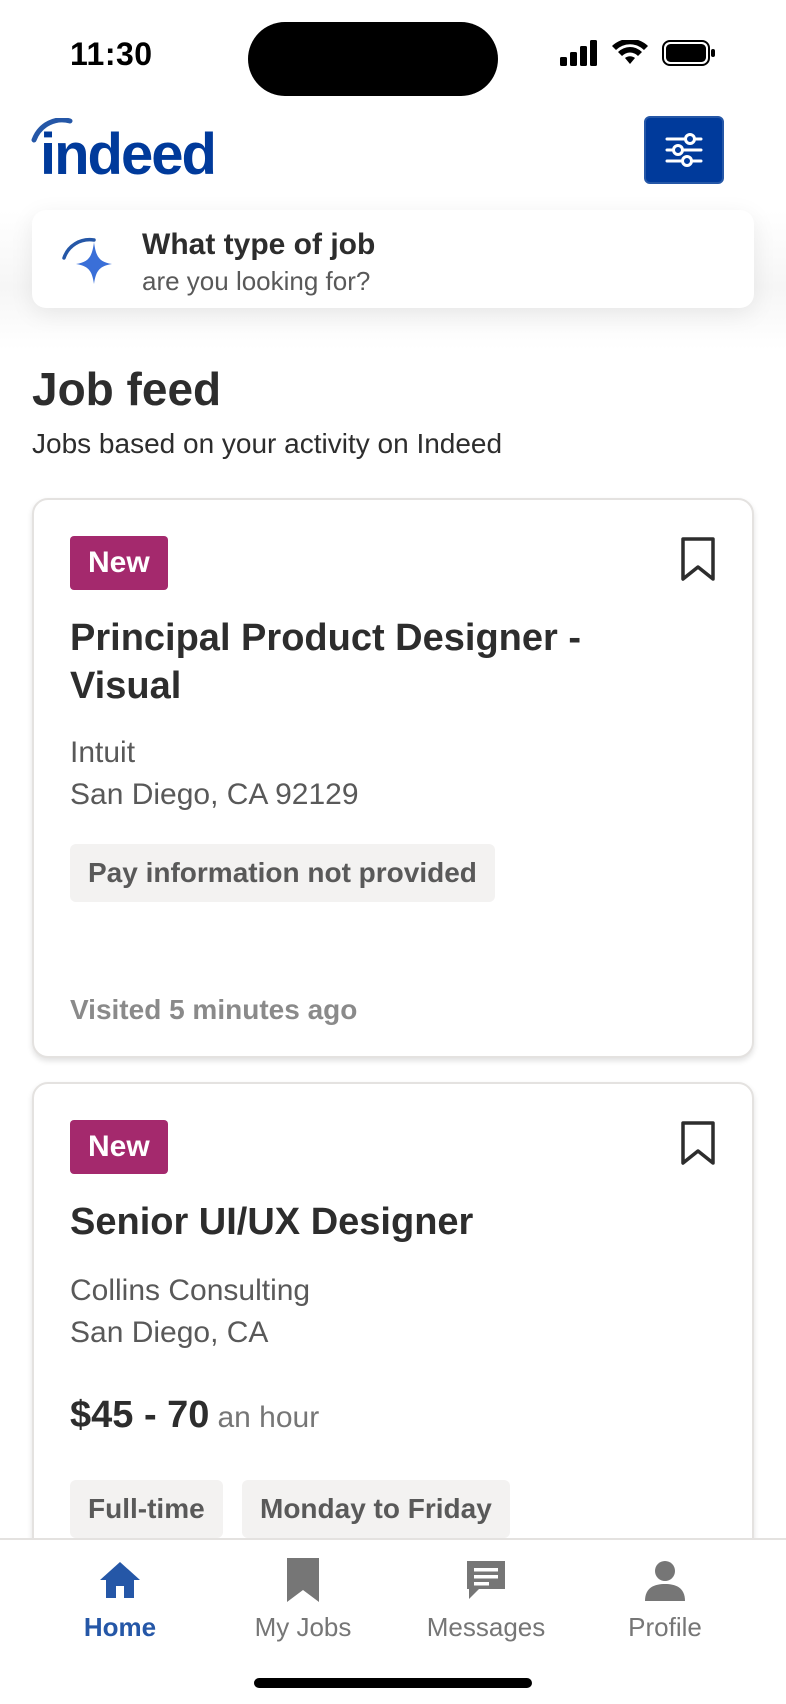 This screenshot has height=1704, width=786. I want to click on nav-label-home: Home, so click(120, 1627).